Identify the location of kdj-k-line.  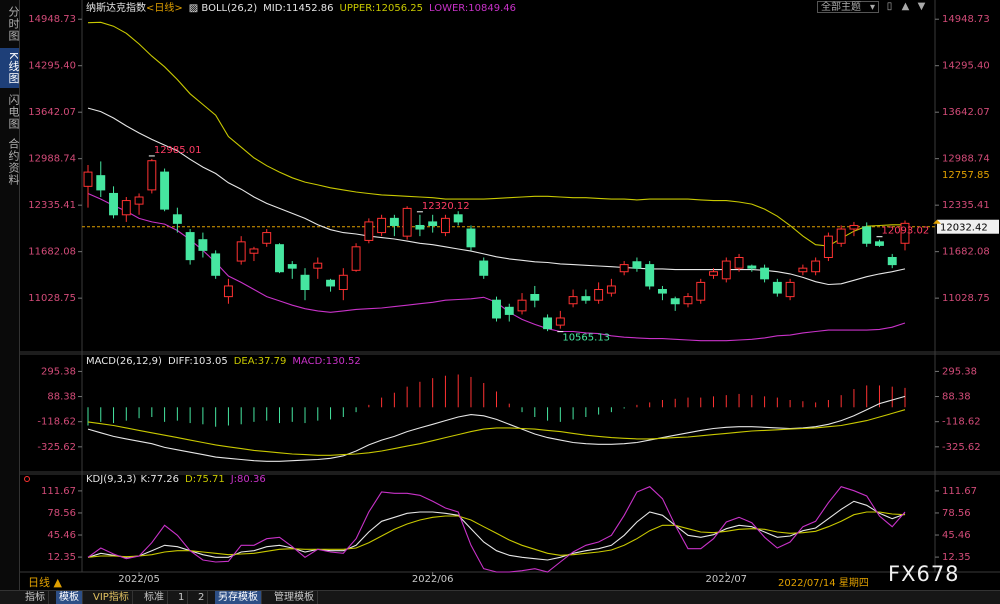
(496, 530).